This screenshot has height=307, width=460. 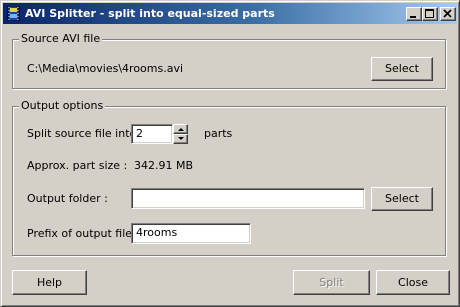 I want to click on select-source-button: Select, so click(x=402, y=69).